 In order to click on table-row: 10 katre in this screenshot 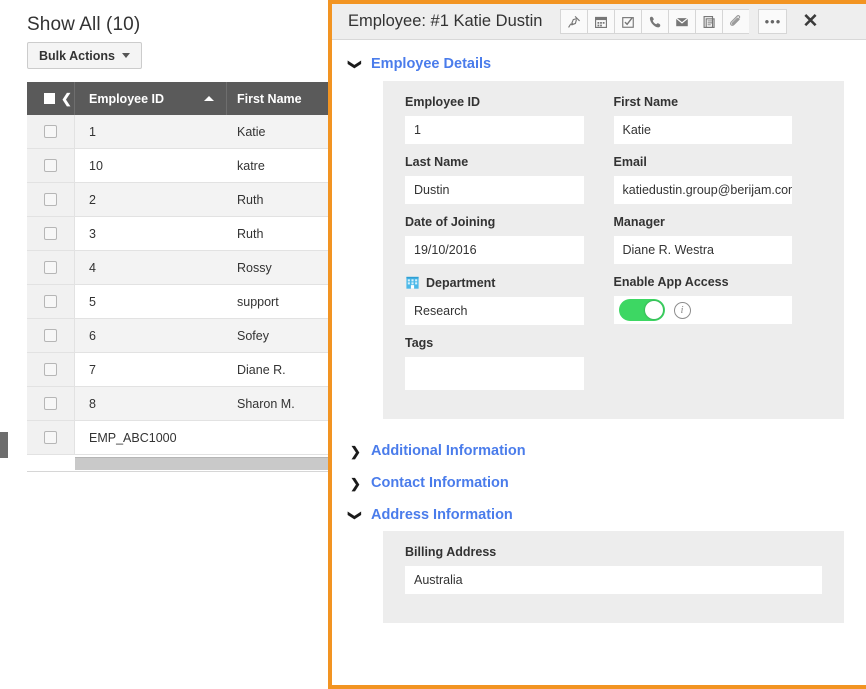, I will do `click(178, 166)`.